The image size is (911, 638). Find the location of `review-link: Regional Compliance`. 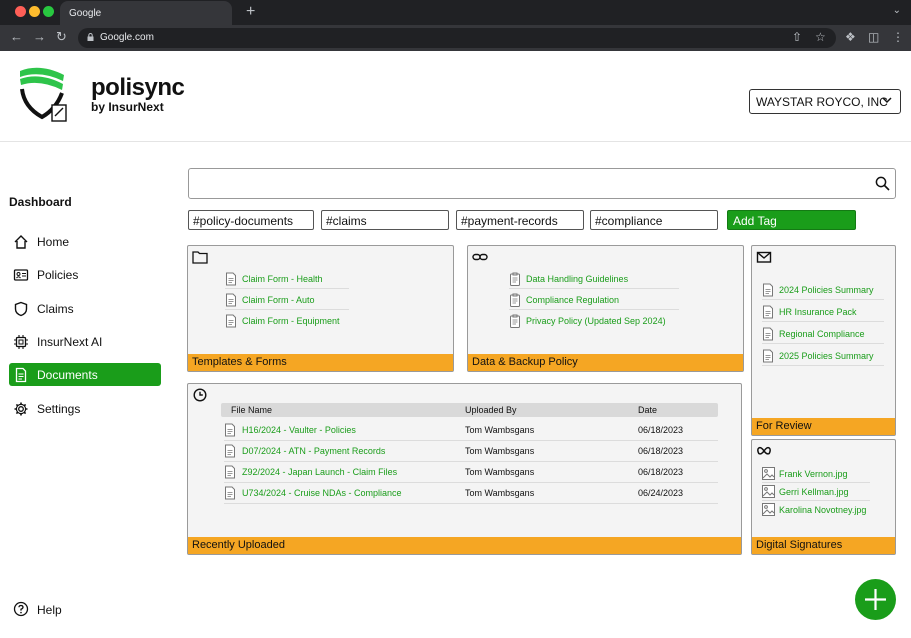

review-link: Regional Compliance is located at coordinates (823, 335).